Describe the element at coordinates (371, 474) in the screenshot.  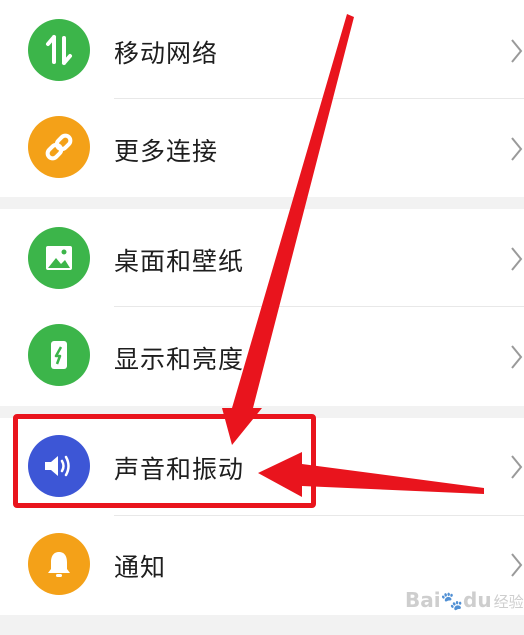
I see `horizontal-arrow` at that location.